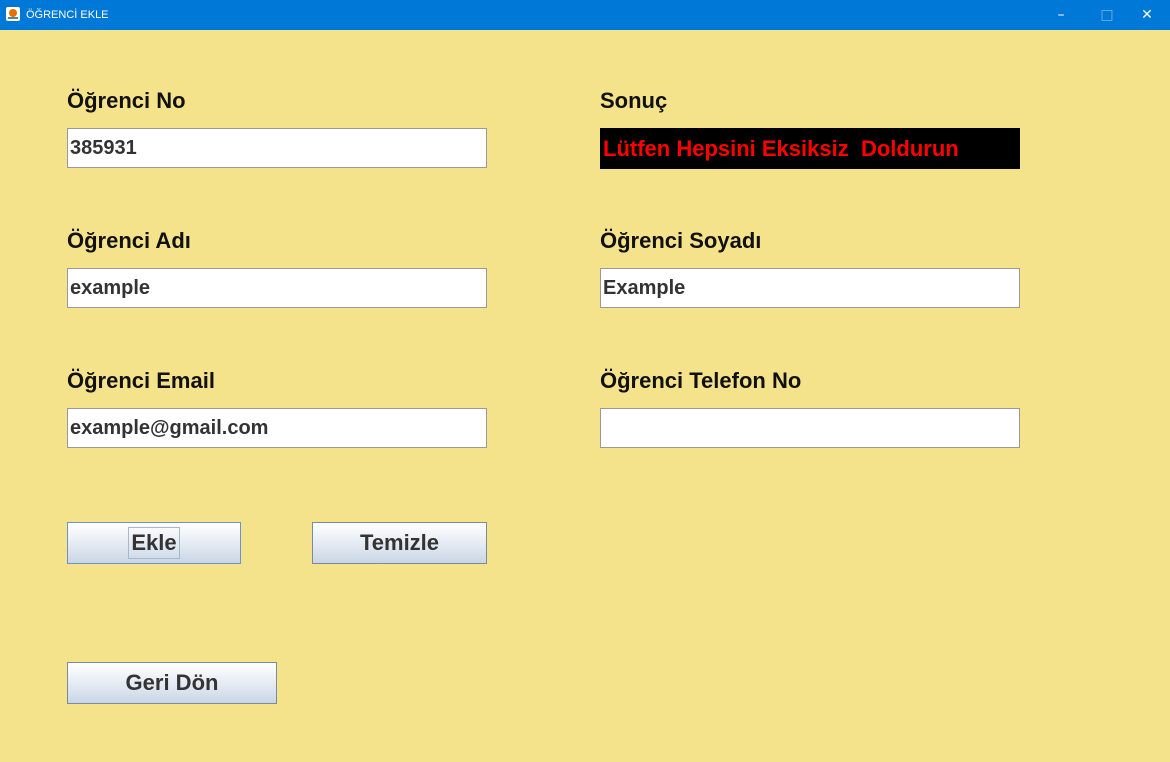  What do you see at coordinates (67, 15) in the screenshot?
I see `window-title: ÖĞRENCİ EKLE` at bounding box center [67, 15].